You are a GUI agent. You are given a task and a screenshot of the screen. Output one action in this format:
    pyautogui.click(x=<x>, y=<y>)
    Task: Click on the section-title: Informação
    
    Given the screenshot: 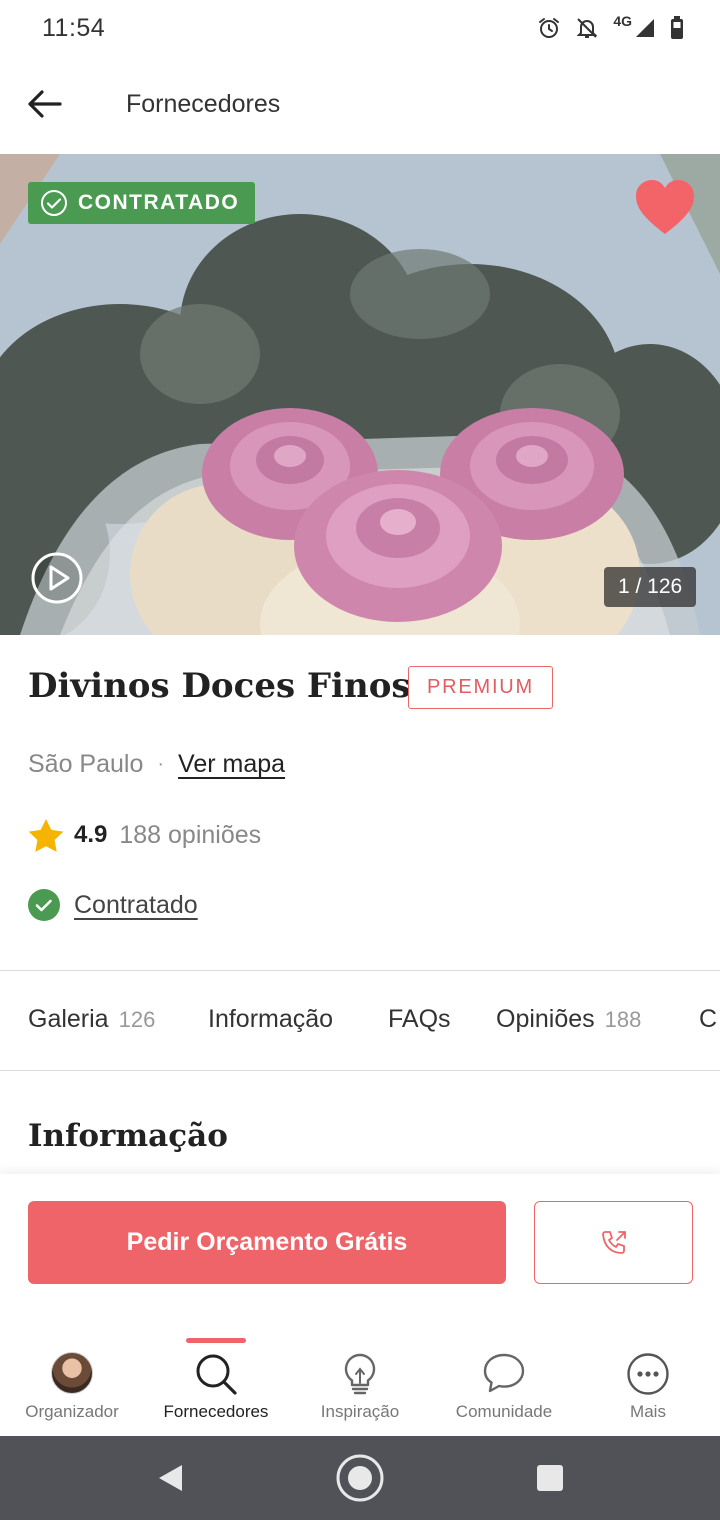 What is the action you would take?
    pyautogui.click(x=128, y=1136)
    